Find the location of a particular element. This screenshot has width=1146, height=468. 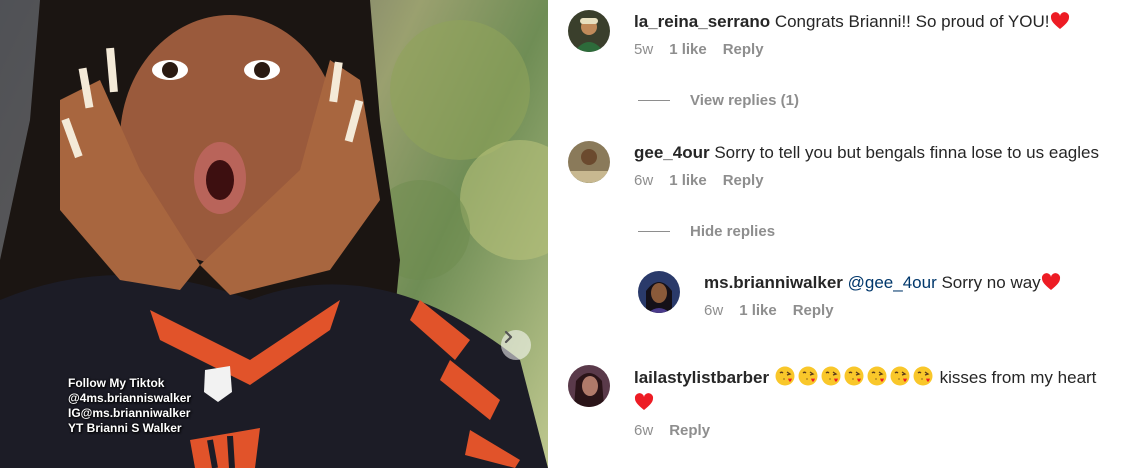

overlay-line: @4ms.brianniswalker is located at coordinates (130, 398).